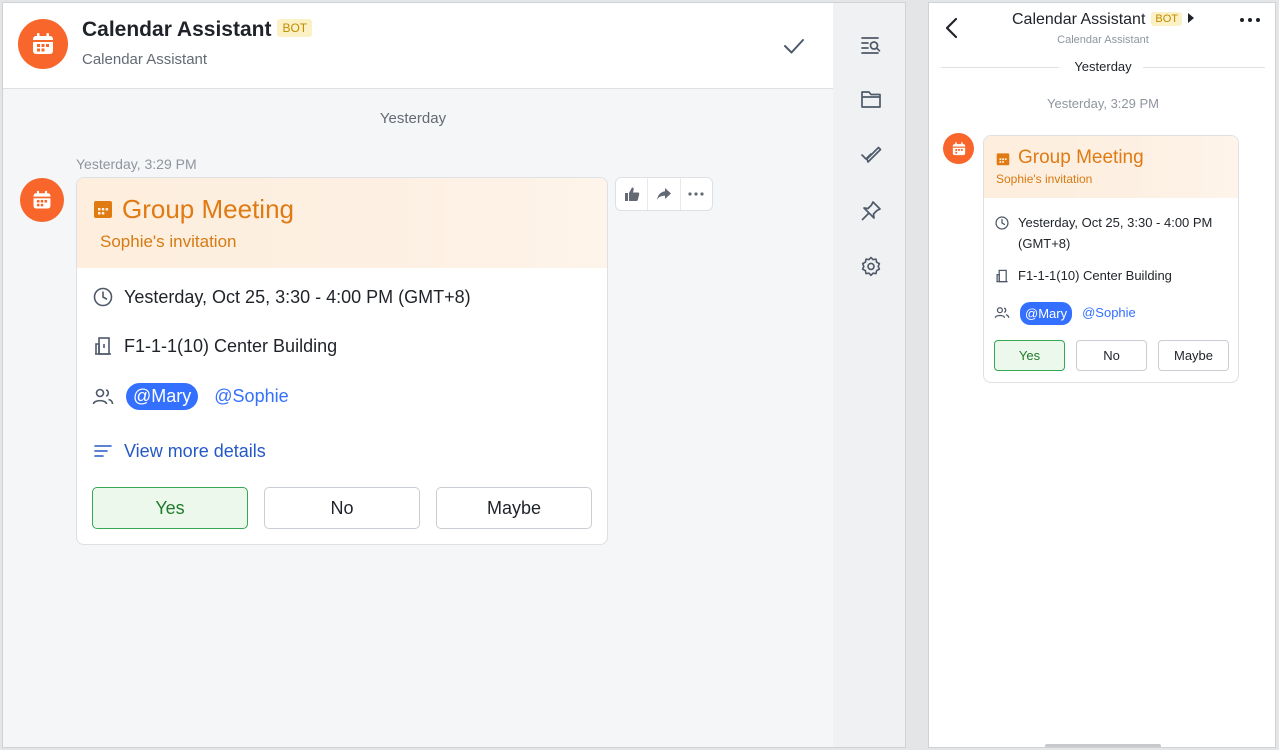 This screenshot has height=750, width=1279. Describe the element at coordinates (1115, 222) in the screenshot. I see `meeting-time-line1: Yesterday, Oct 25, 3:30 - 4:00 PM` at that location.